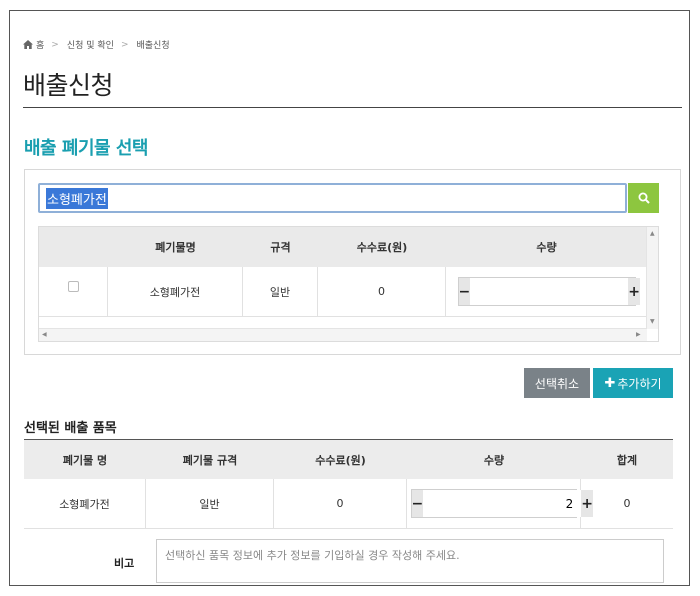  Describe the element at coordinates (85, 460) in the screenshot. I see `header-waste-name: 폐기물 명` at that location.